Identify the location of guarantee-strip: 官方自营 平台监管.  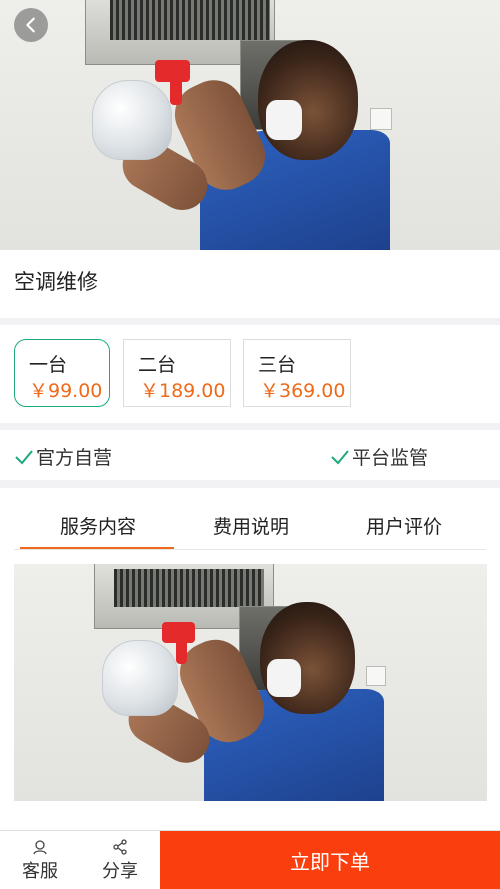
(250, 455).